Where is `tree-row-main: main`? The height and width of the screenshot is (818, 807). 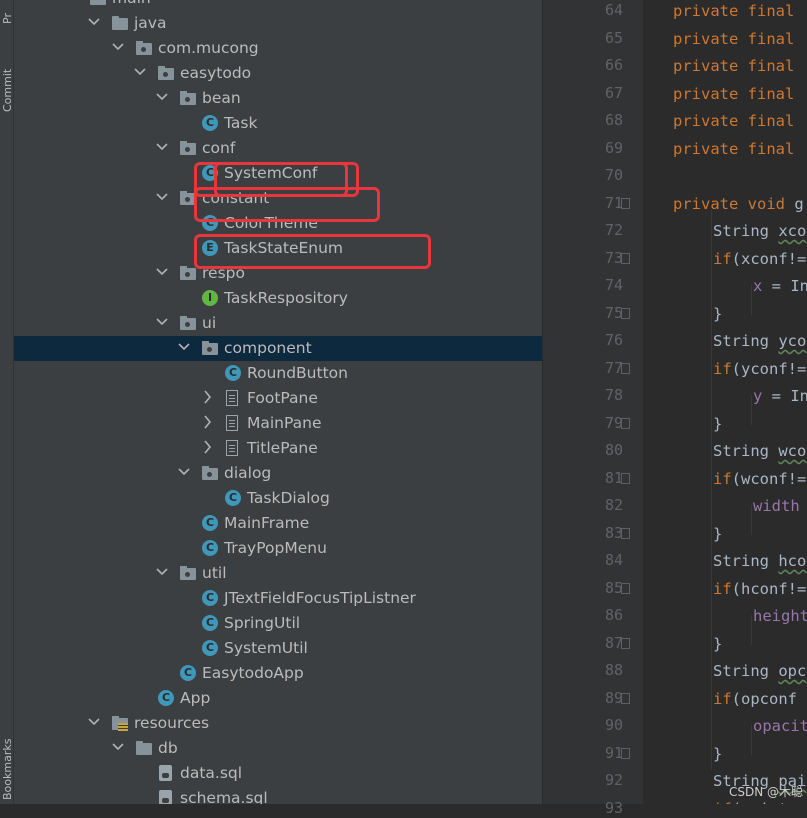 tree-row-main: main is located at coordinates (278, 5).